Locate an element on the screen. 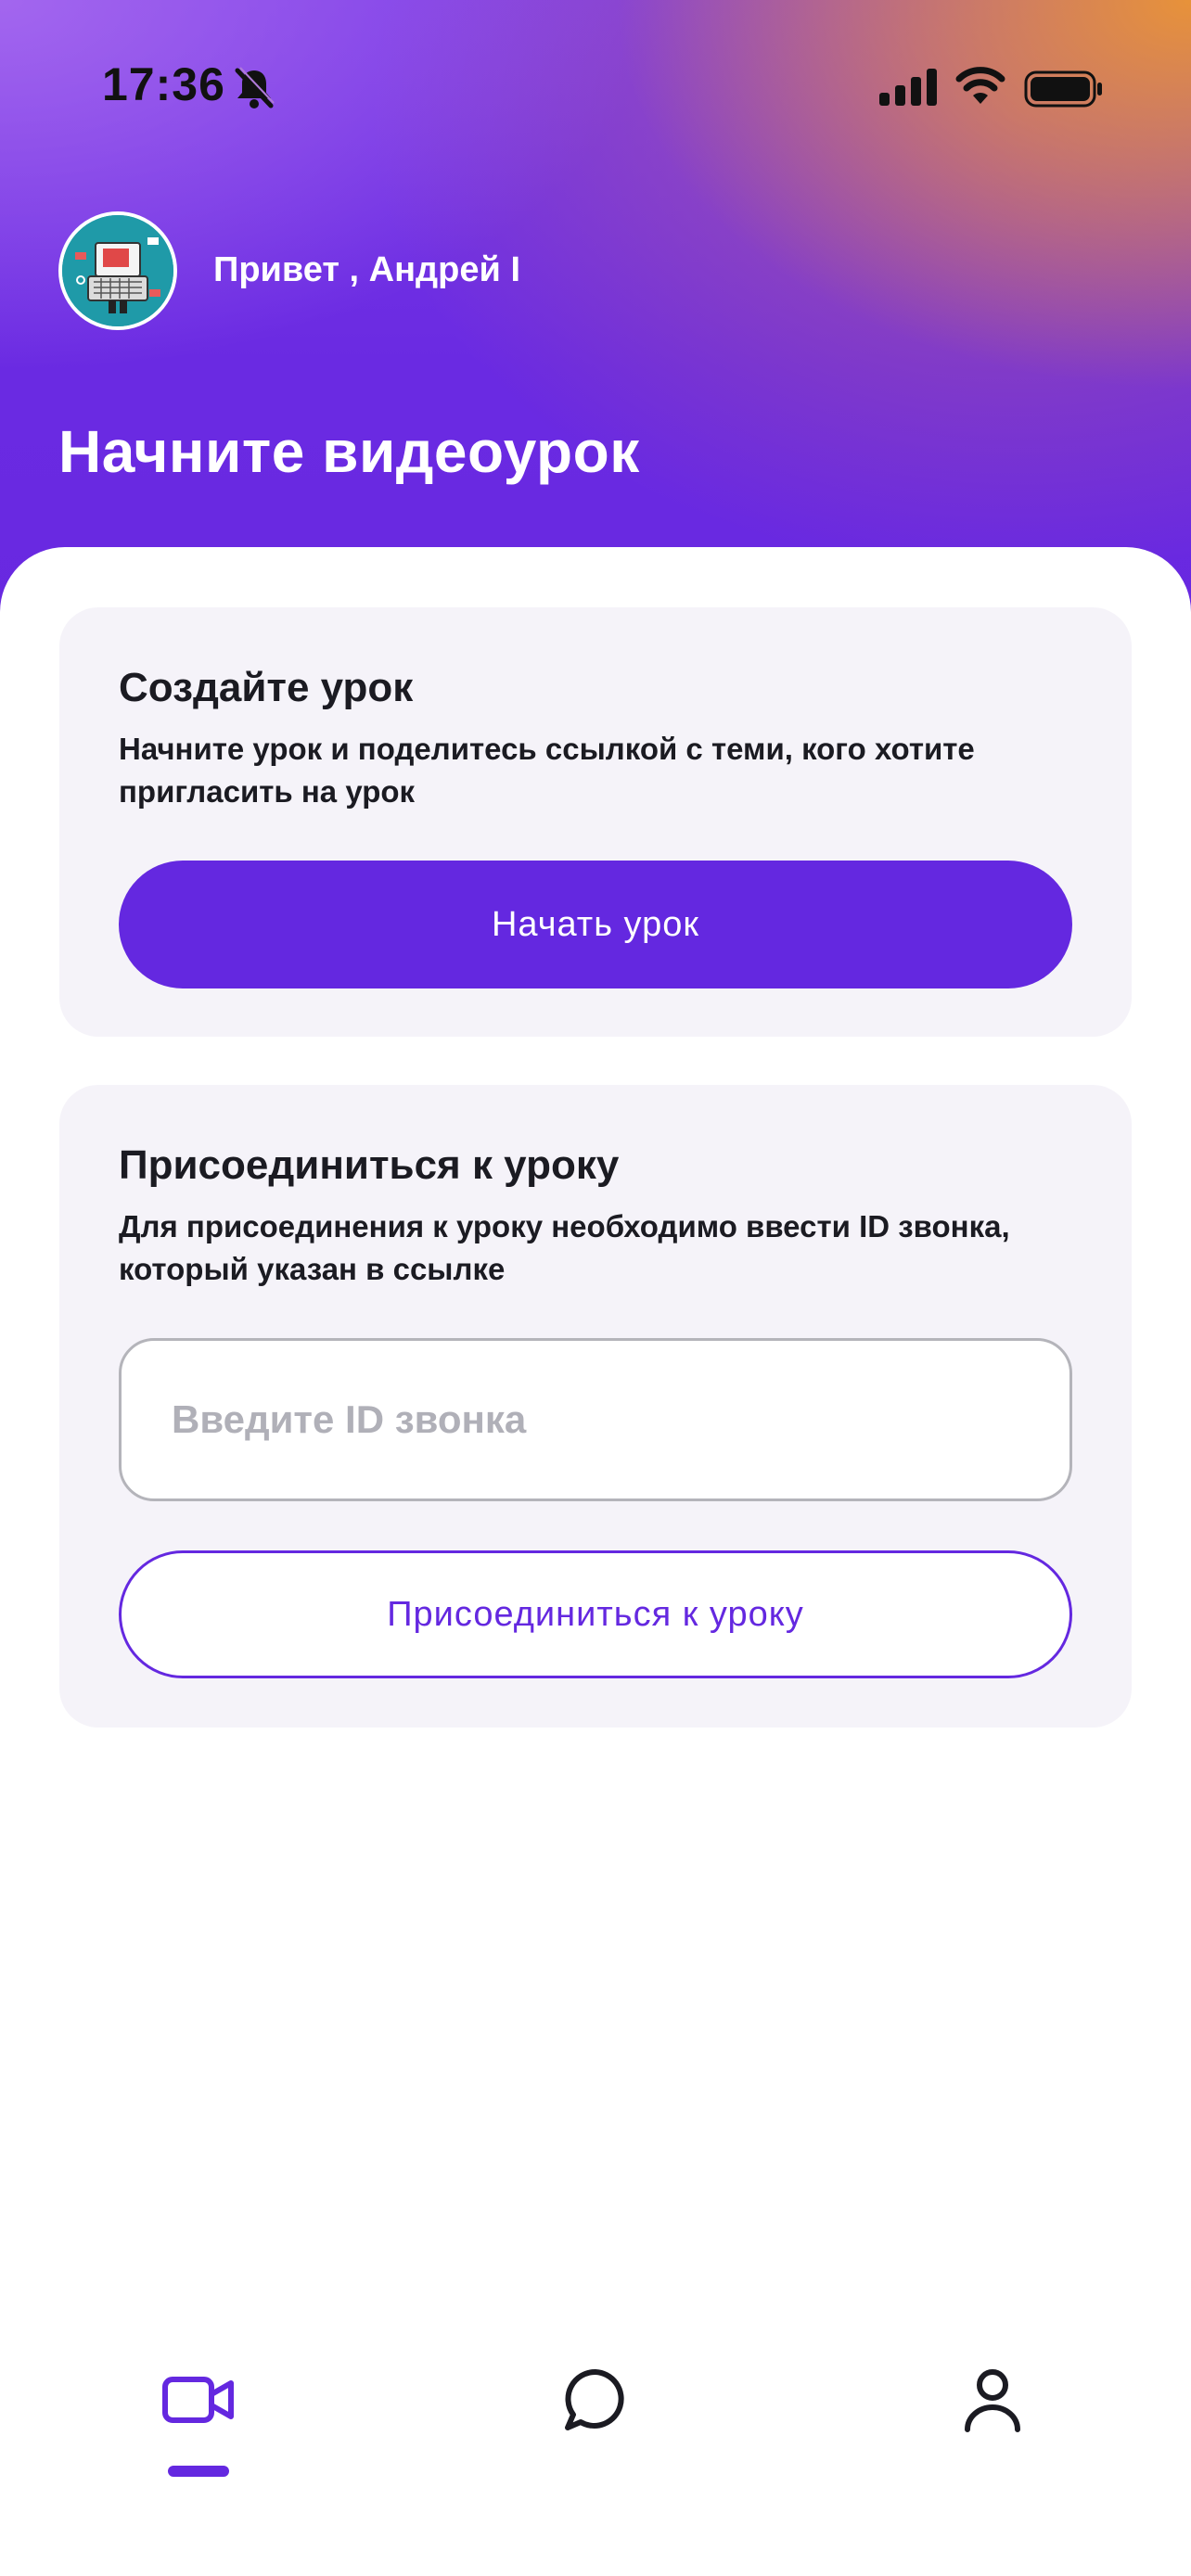  bell-slash-icon is located at coordinates (255, 87).